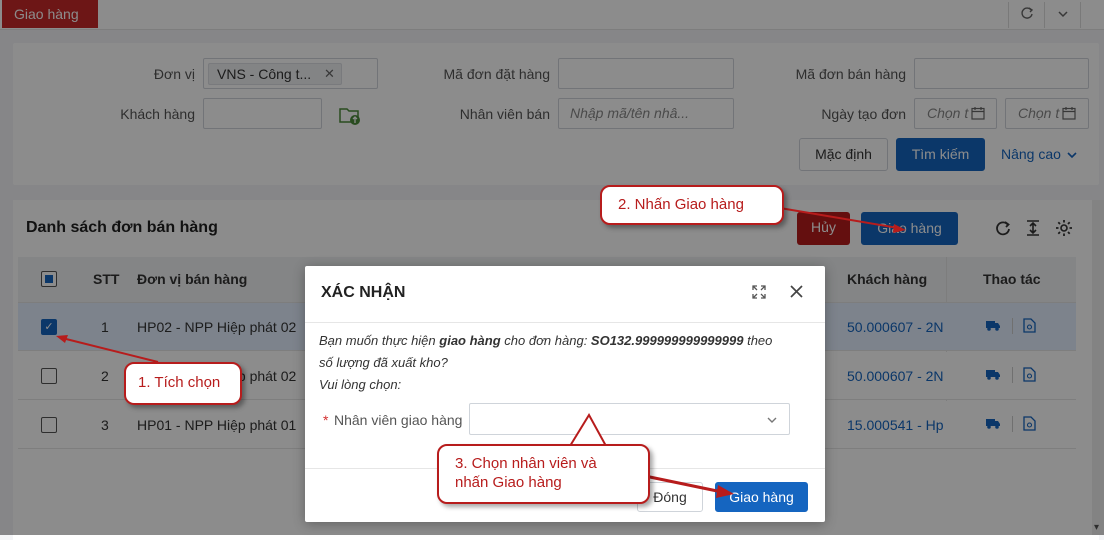  Describe the element at coordinates (839, 218) in the screenshot. I see `arrow-step2` at that location.